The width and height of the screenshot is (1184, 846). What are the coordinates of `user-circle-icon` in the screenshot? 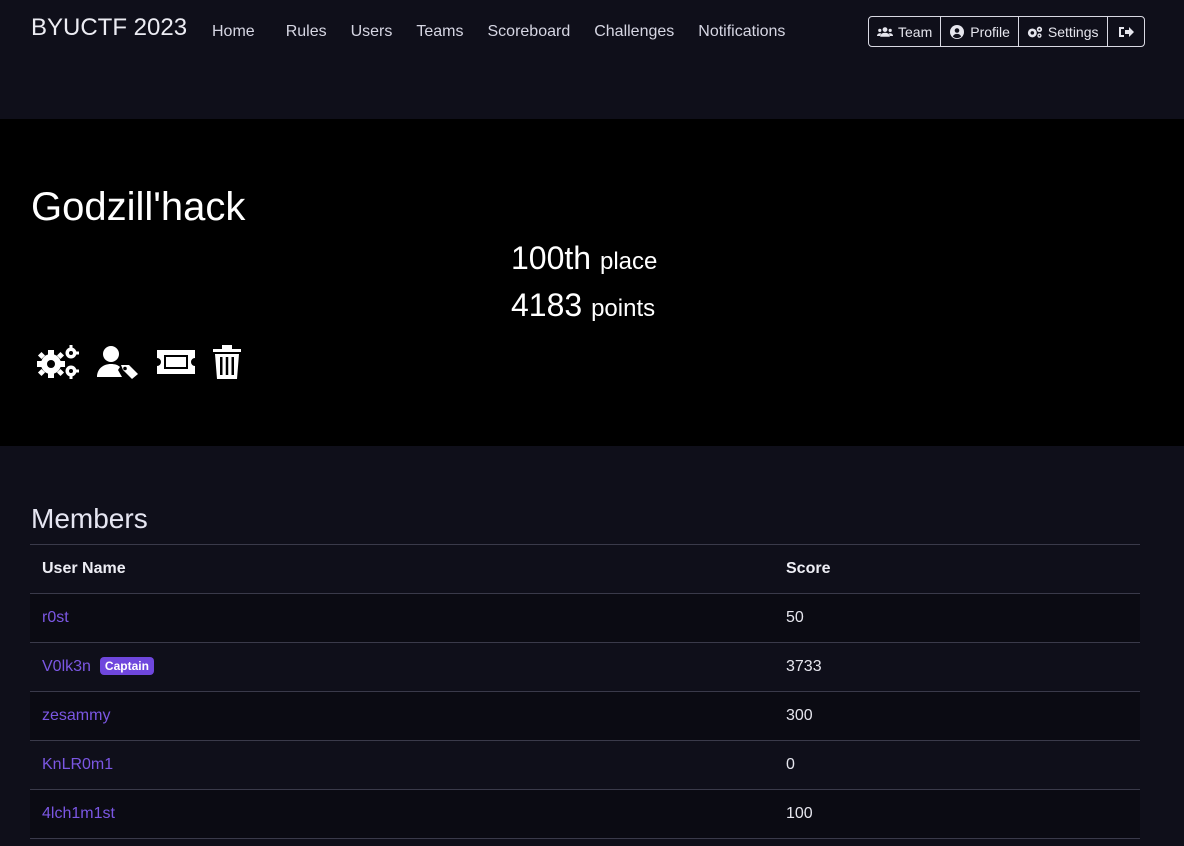 It's located at (957, 31).